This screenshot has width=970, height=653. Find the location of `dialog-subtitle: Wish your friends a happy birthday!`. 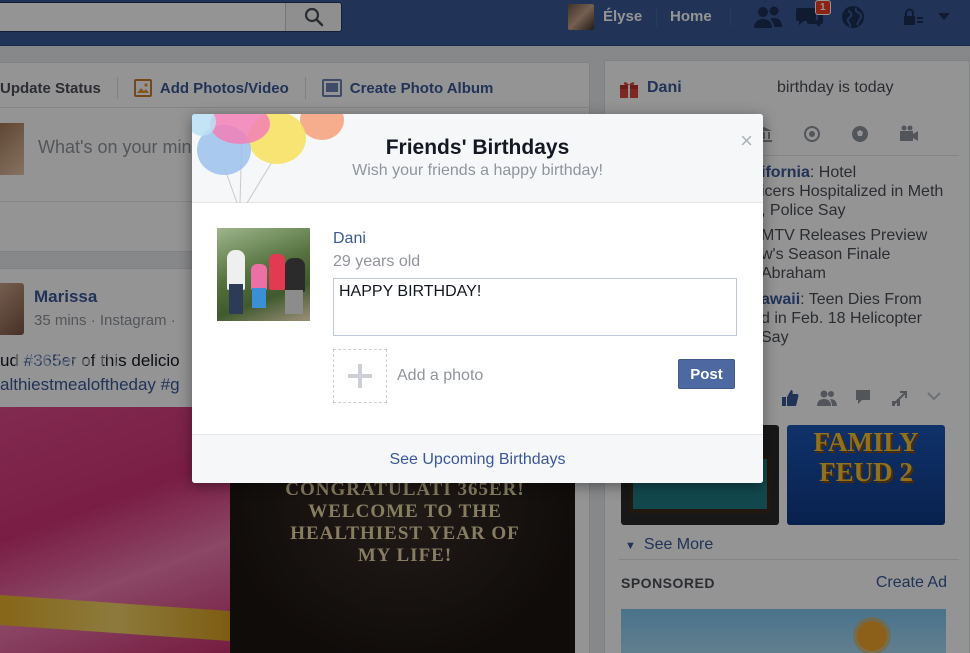

dialog-subtitle: Wish your friends a happy birthday! is located at coordinates (477, 170).